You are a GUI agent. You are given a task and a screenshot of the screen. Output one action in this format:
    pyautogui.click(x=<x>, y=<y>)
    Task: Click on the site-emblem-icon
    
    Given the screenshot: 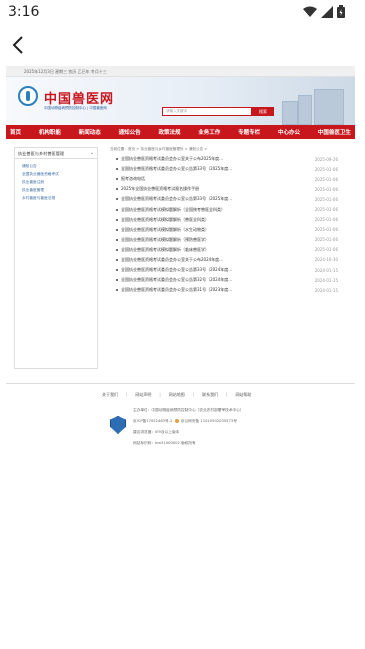 What is the action you would take?
    pyautogui.click(x=28, y=96)
    